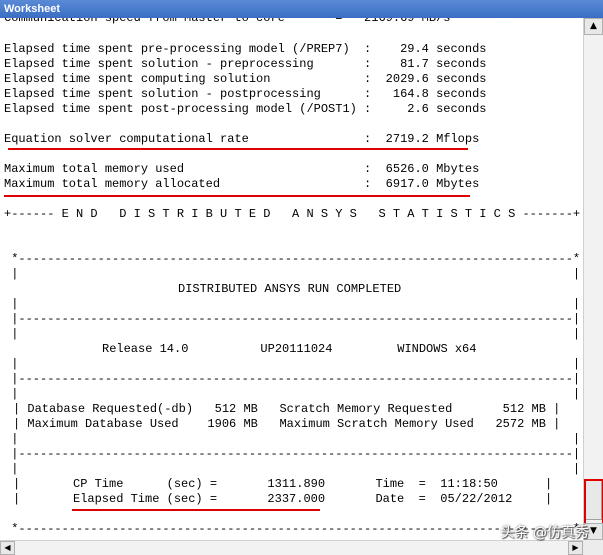 The width and height of the screenshot is (603, 555). What do you see at coordinates (238, 149) in the screenshot?
I see `solver-rate-underline` at bounding box center [238, 149].